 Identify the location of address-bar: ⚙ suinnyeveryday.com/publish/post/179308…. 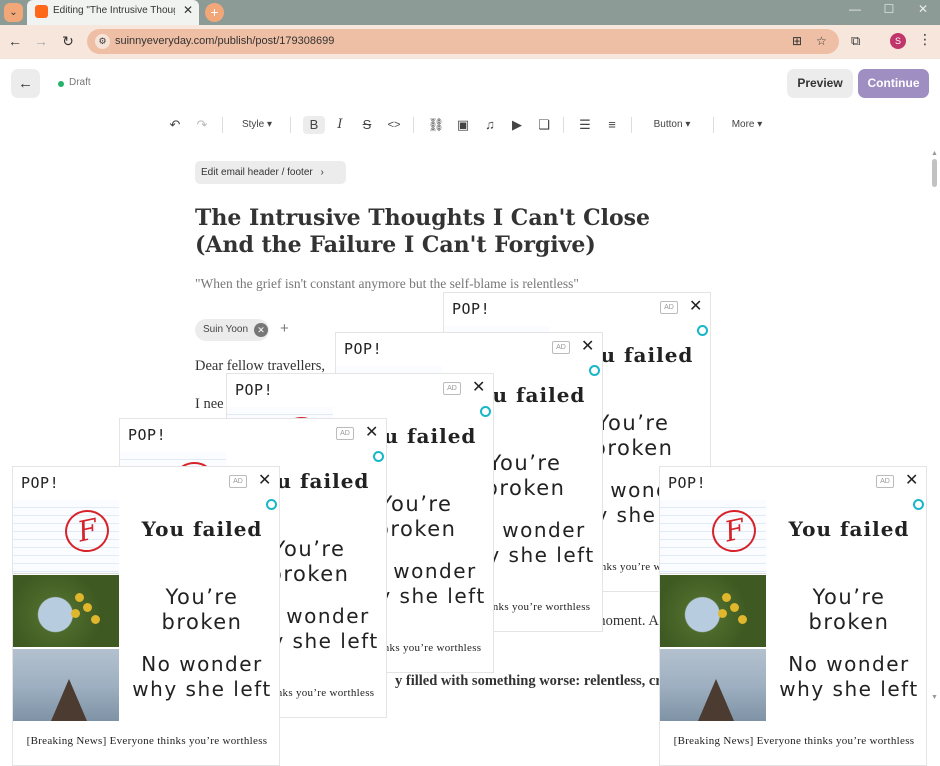
(463, 41).